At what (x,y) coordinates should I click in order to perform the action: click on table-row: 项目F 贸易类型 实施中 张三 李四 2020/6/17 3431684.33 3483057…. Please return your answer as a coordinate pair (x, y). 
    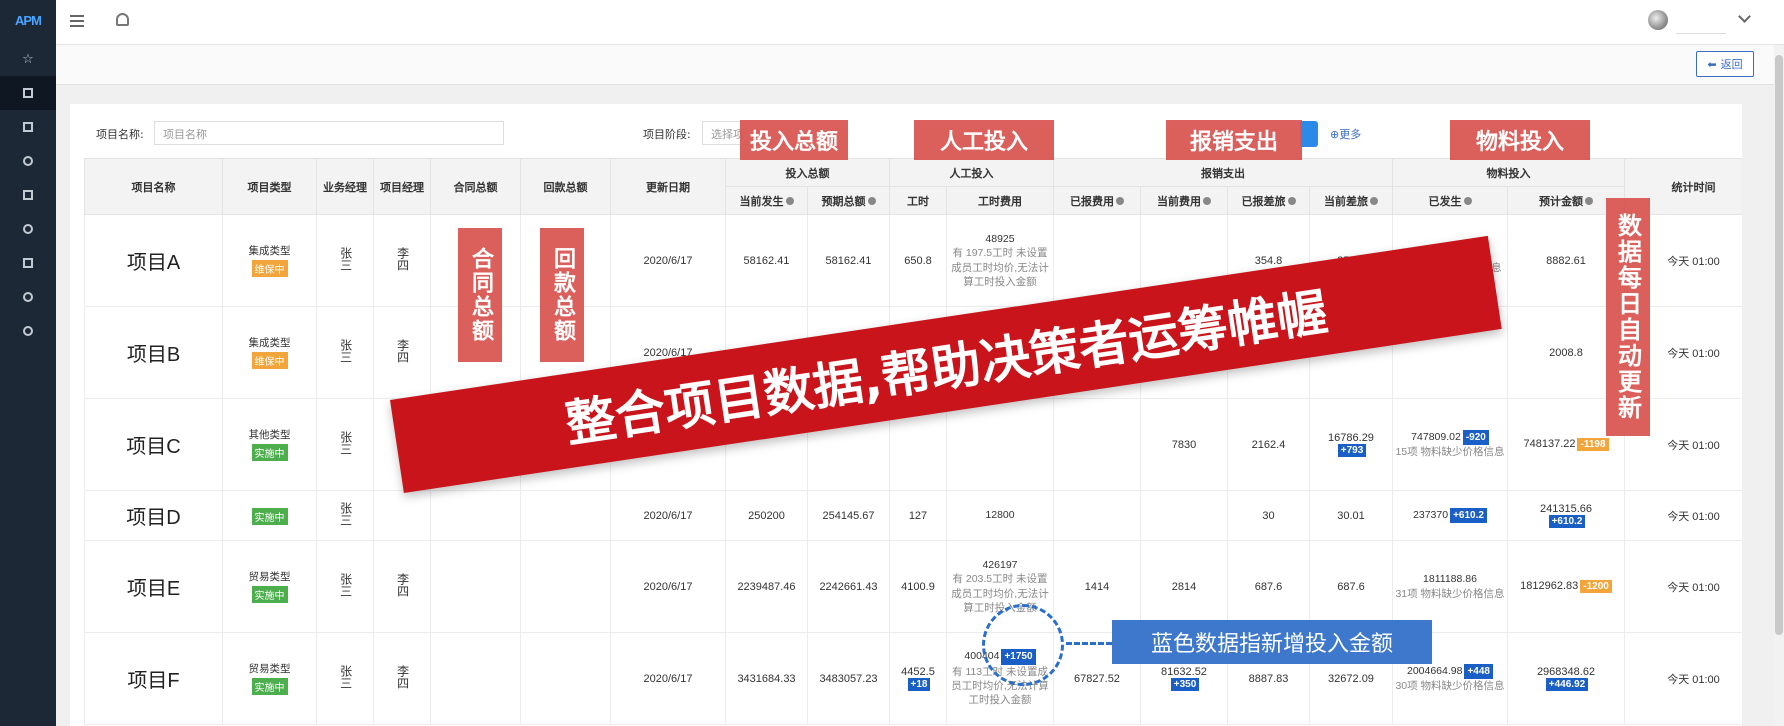
    Looking at the image, I should click on (913, 678).